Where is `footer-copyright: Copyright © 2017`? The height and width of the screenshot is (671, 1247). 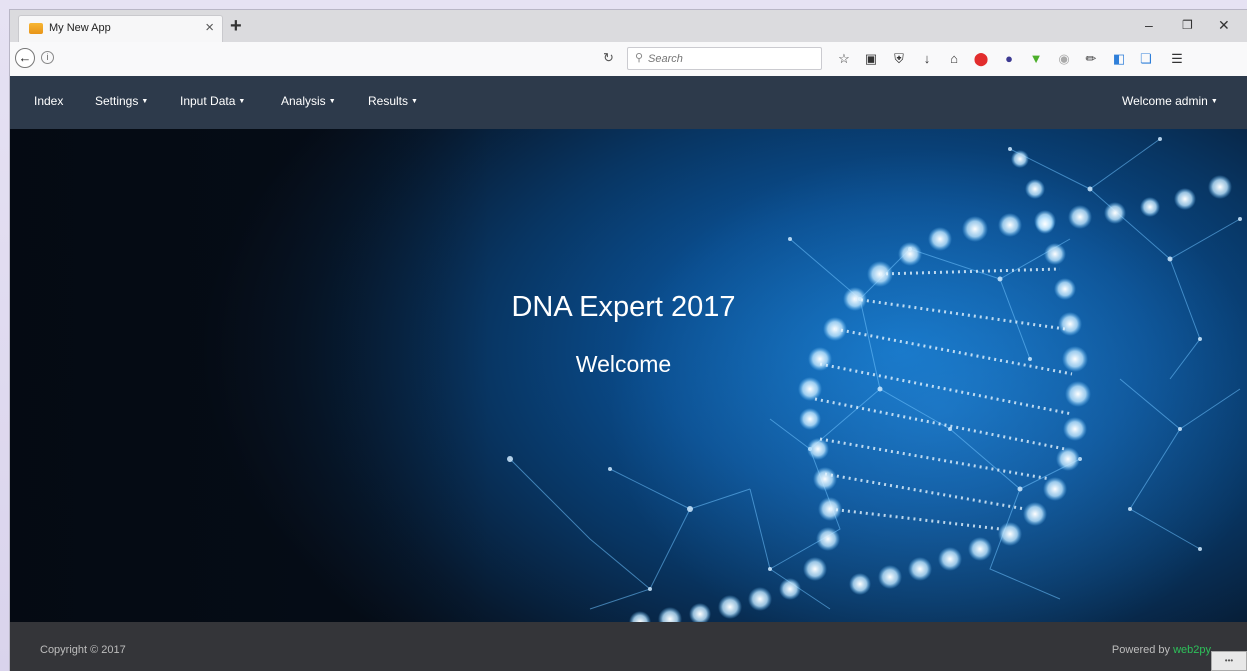 footer-copyright: Copyright © 2017 is located at coordinates (83, 650).